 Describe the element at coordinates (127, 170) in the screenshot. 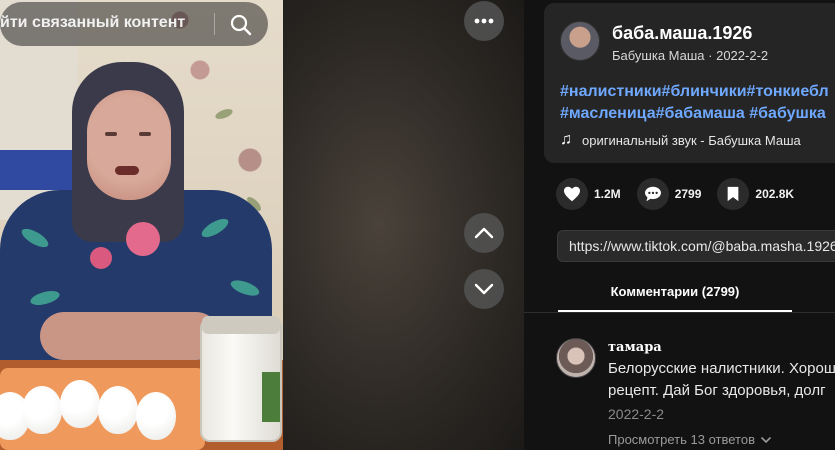

I see `mouth` at that location.